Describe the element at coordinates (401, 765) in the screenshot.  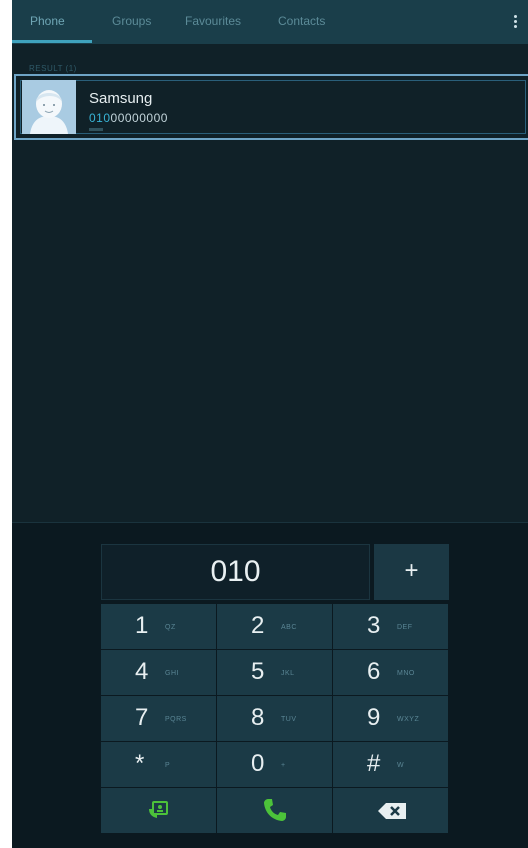
I see `key-letters: W` at that location.